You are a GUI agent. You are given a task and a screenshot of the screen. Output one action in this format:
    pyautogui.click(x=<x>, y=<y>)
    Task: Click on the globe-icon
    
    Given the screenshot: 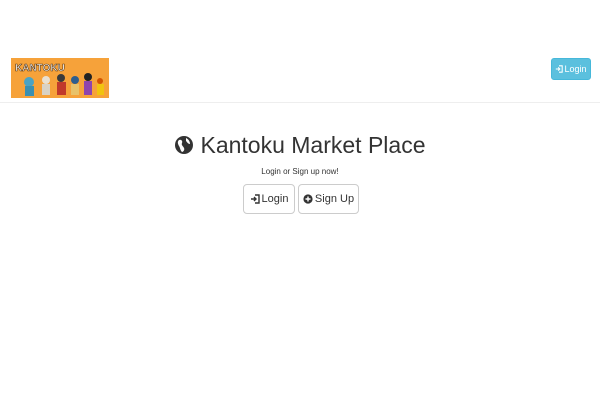 What is the action you would take?
    pyautogui.click(x=184, y=145)
    